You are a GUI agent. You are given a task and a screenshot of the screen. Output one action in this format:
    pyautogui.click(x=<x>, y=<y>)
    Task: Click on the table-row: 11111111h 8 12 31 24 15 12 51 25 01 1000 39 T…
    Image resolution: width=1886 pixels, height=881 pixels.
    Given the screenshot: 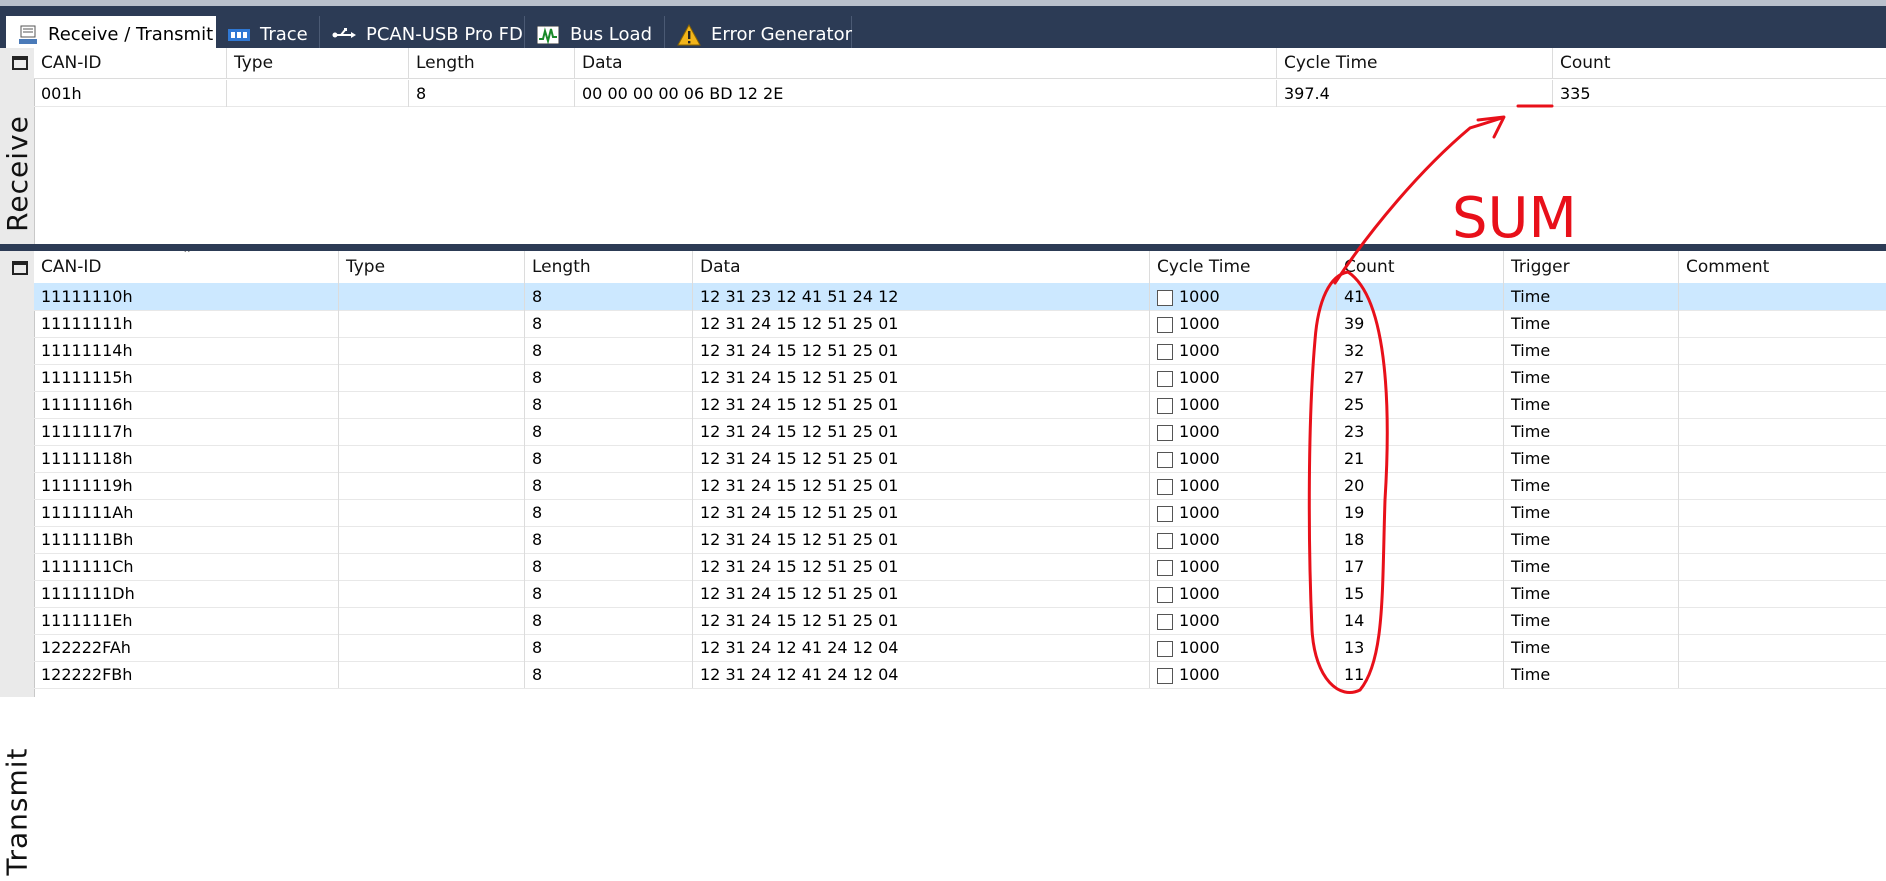 What is the action you would take?
    pyautogui.click(x=960, y=324)
    